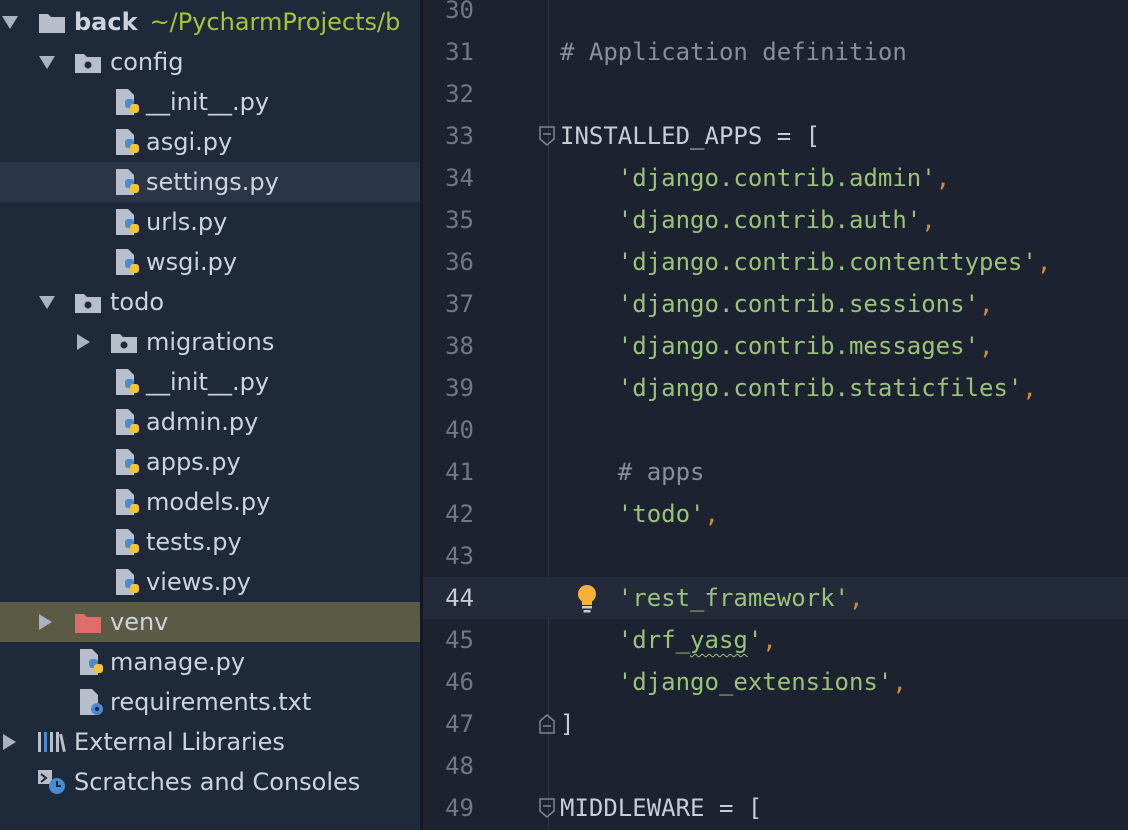 This screenshot has width=1128, height=830. What do you see at coordinates (210, 502) in the screenshot?
I see `tree-item-todo-models: models.py` at bounding box center [210, 502].